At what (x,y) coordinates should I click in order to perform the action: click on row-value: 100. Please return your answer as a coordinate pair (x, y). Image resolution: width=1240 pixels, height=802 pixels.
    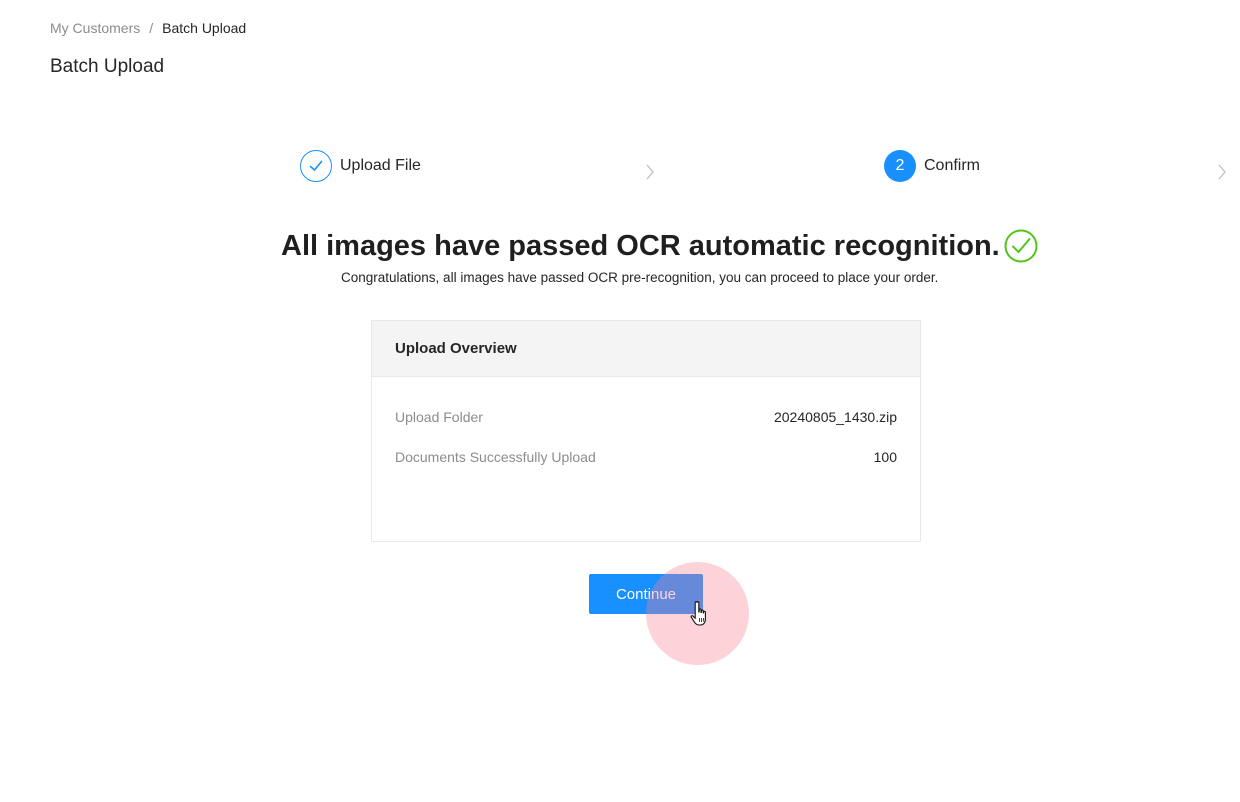
    Looking at the image, I should click on (885, 457).